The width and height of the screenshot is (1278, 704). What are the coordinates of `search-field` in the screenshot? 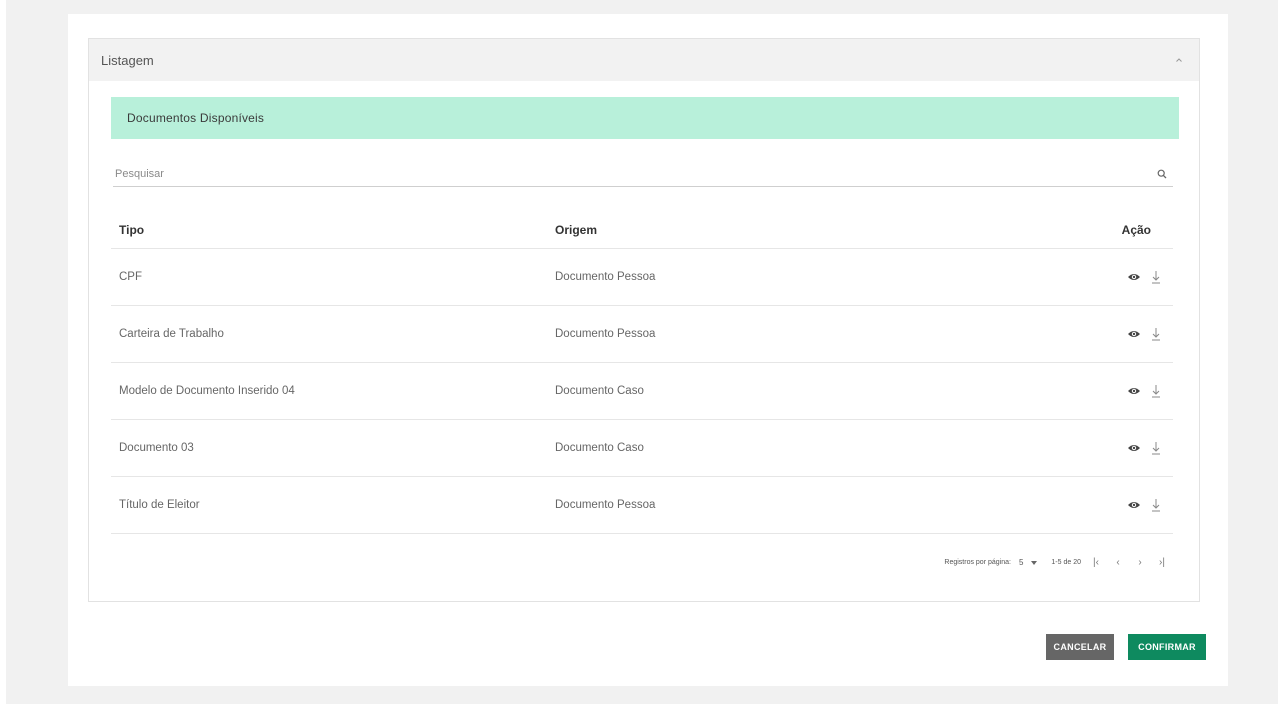 It's located at (643, 174).